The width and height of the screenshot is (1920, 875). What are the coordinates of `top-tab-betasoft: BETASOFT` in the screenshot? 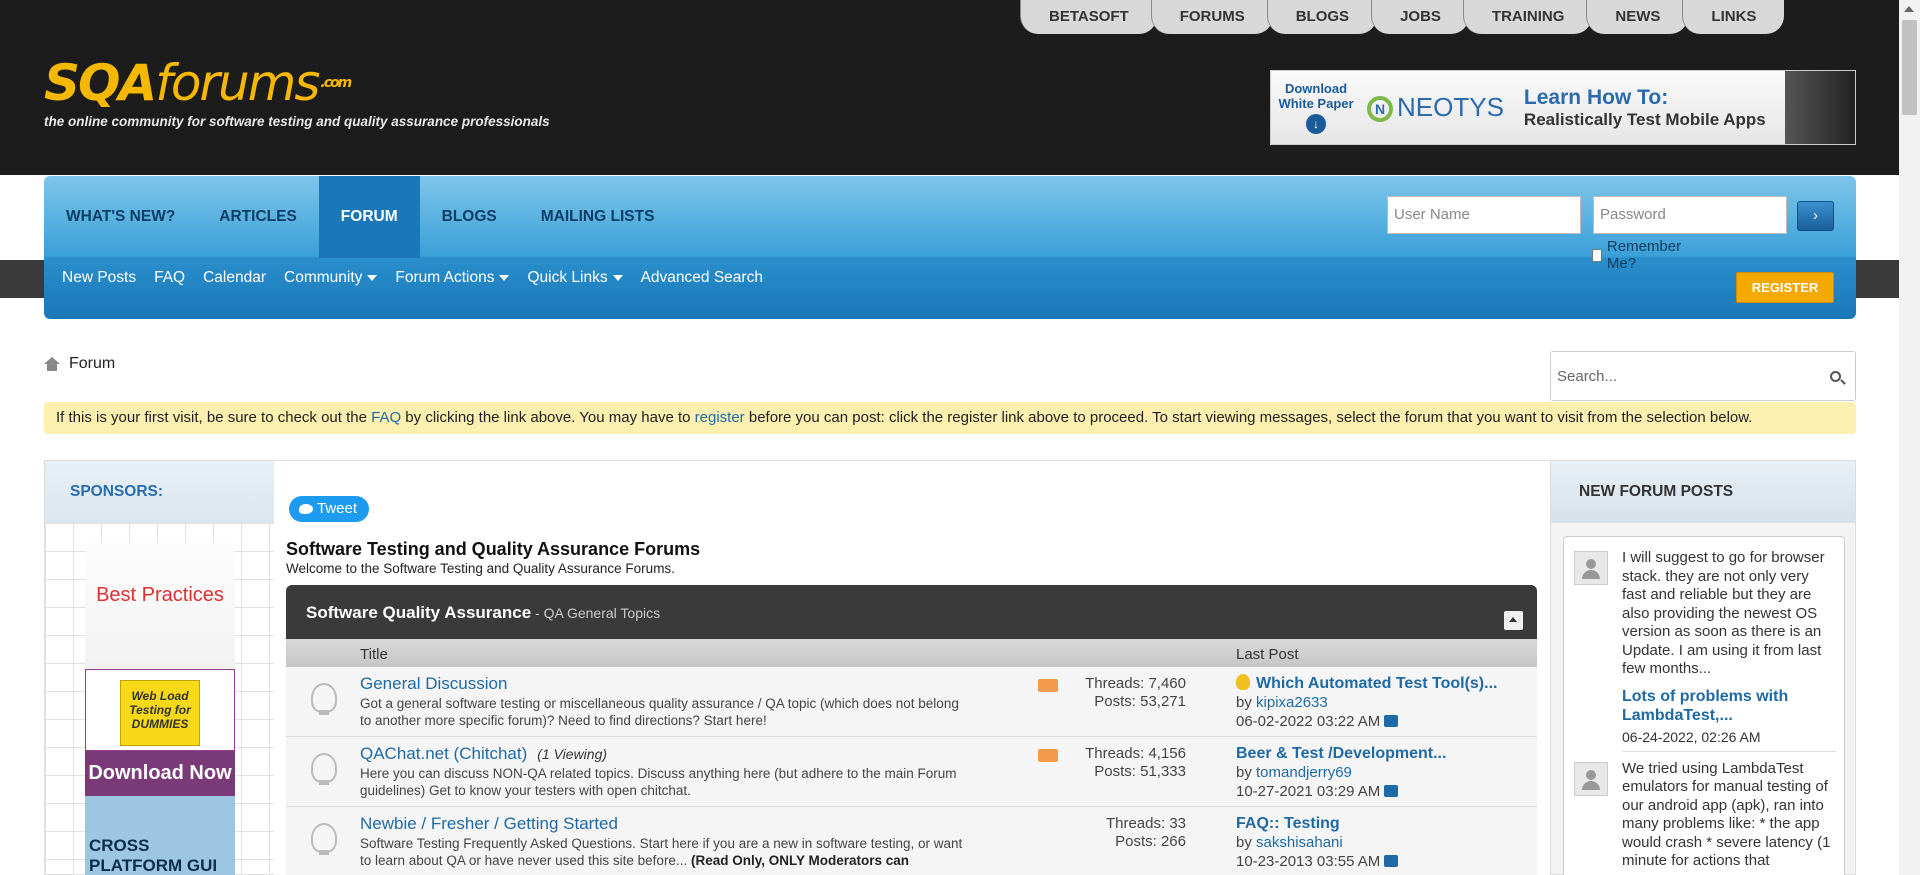 It's located at (1088, 17).